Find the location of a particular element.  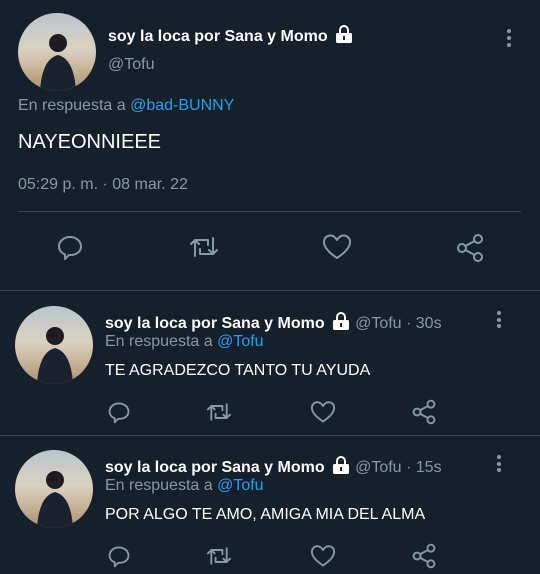

display-name-text: soy la loca por Sana y Momo is located at coordinates (218, 36).